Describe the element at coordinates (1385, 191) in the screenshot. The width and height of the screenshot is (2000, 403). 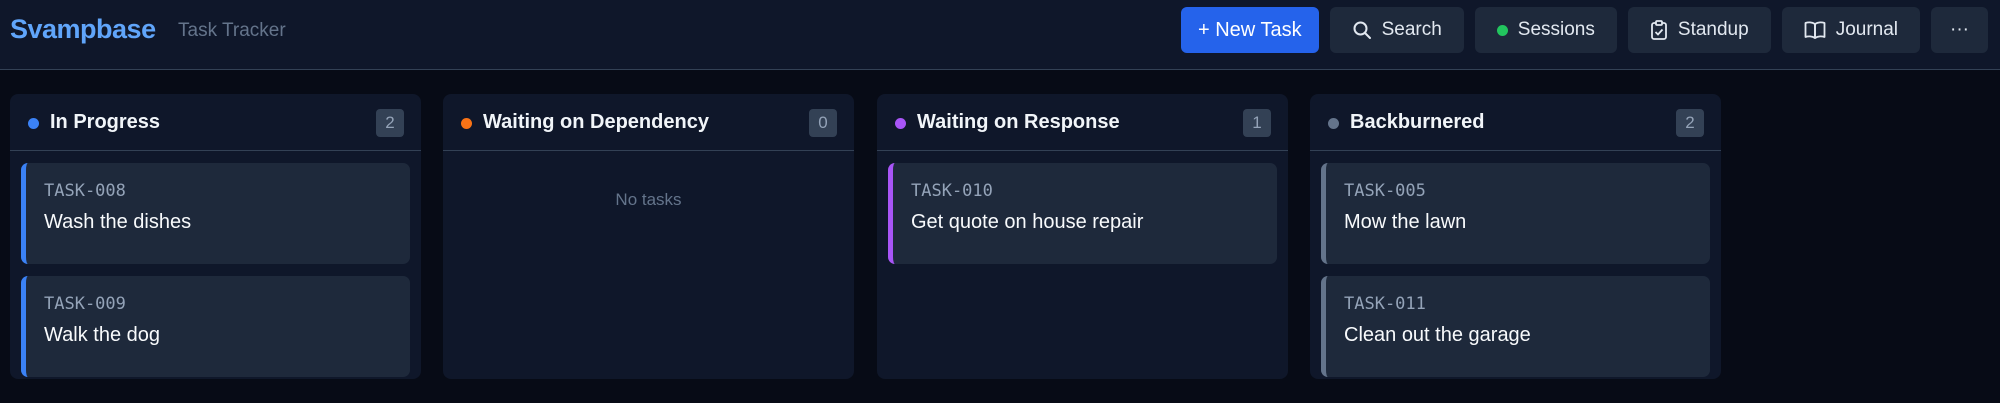
I see `task-id: TASK-005` at that location.